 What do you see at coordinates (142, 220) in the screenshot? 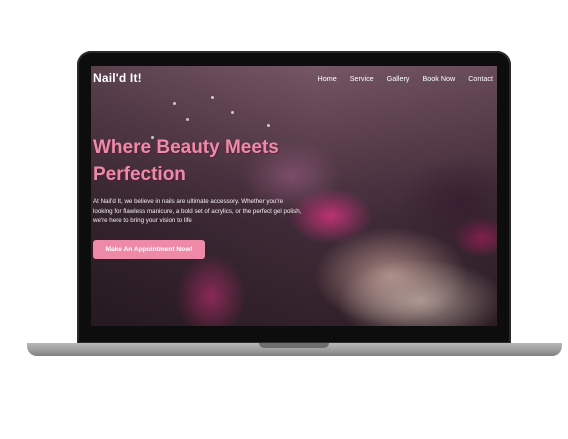
I see `hero-description-line3: we're here to bring your vision to life` at bounding box center [142, 220].